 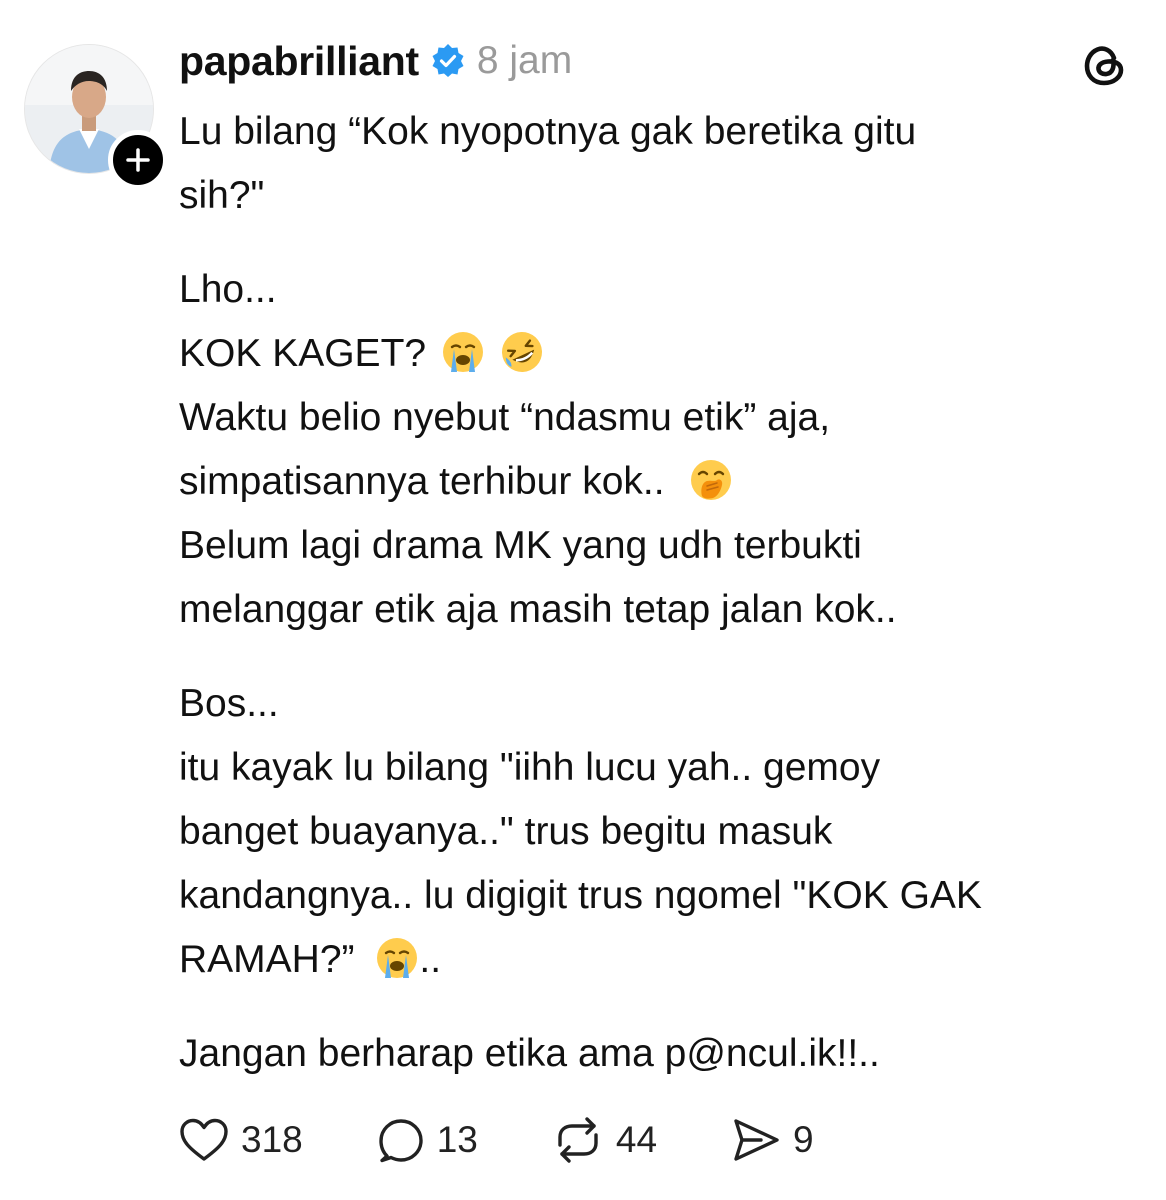 What do you see at coordinates (659, 960) in the screenshot?
I see `post-line-with-emoji: RAMAH?” ..` at bounding box center [659, 960].